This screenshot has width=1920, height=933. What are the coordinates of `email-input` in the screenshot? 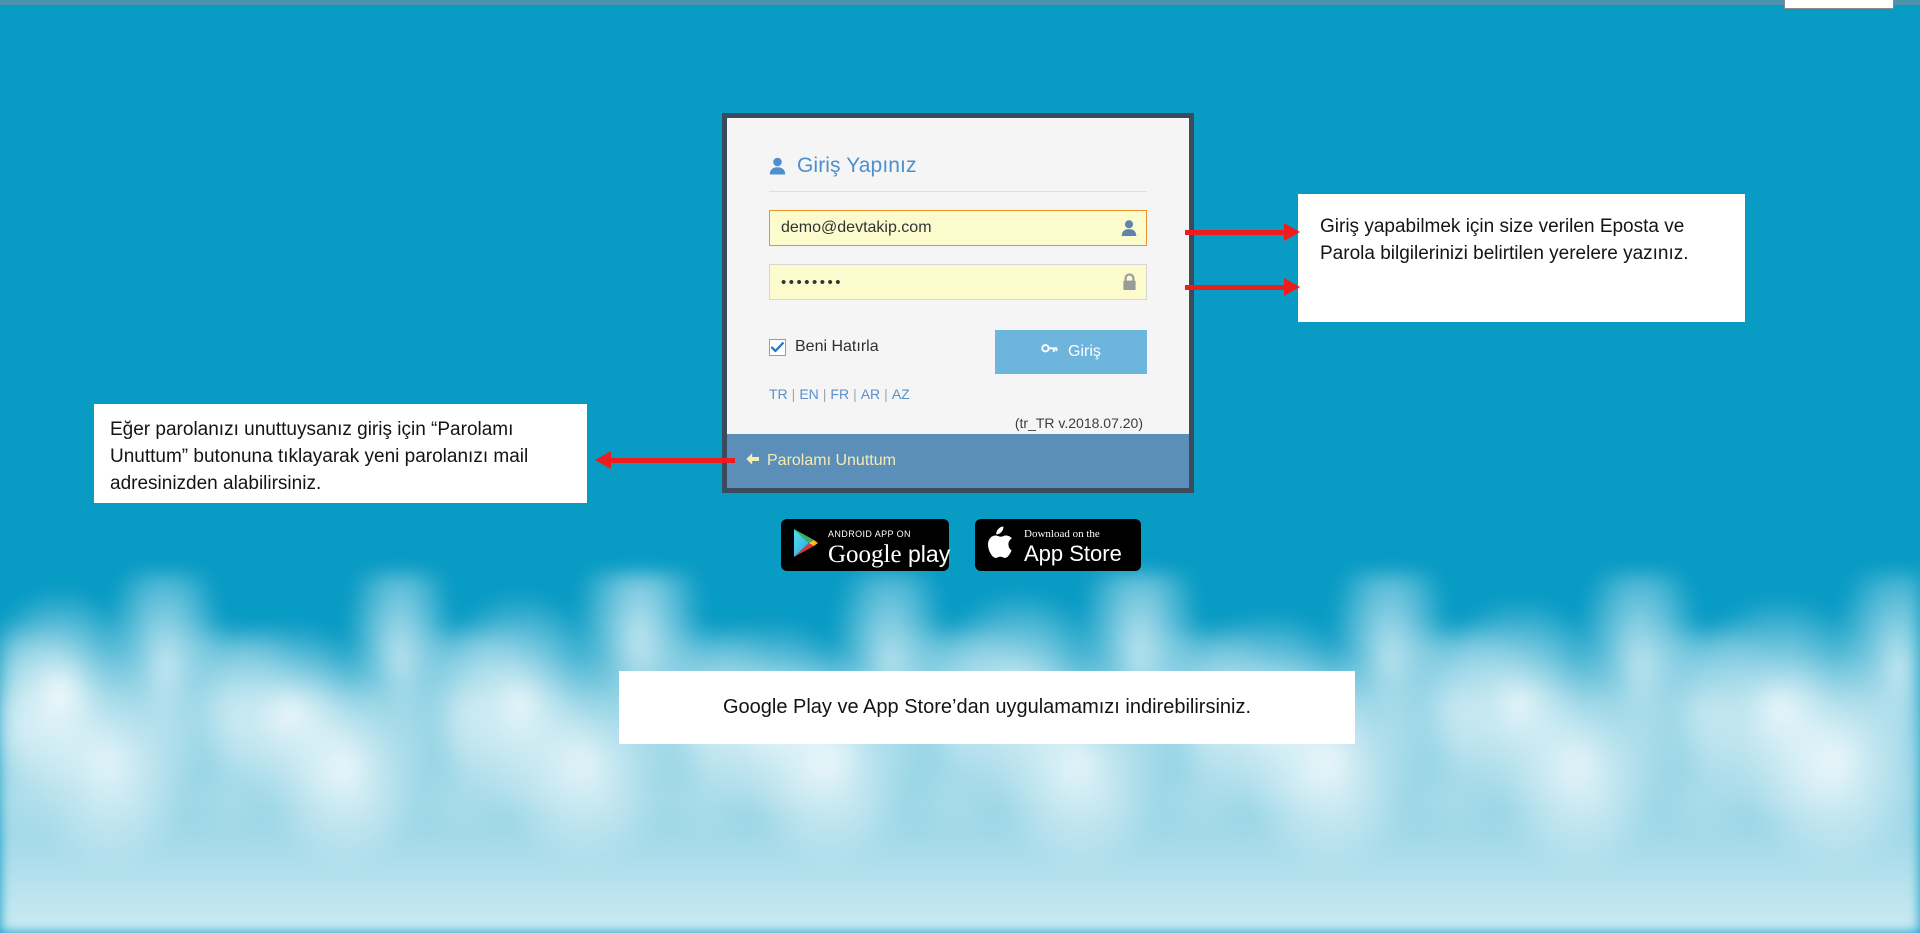 It's located at (958, 228).